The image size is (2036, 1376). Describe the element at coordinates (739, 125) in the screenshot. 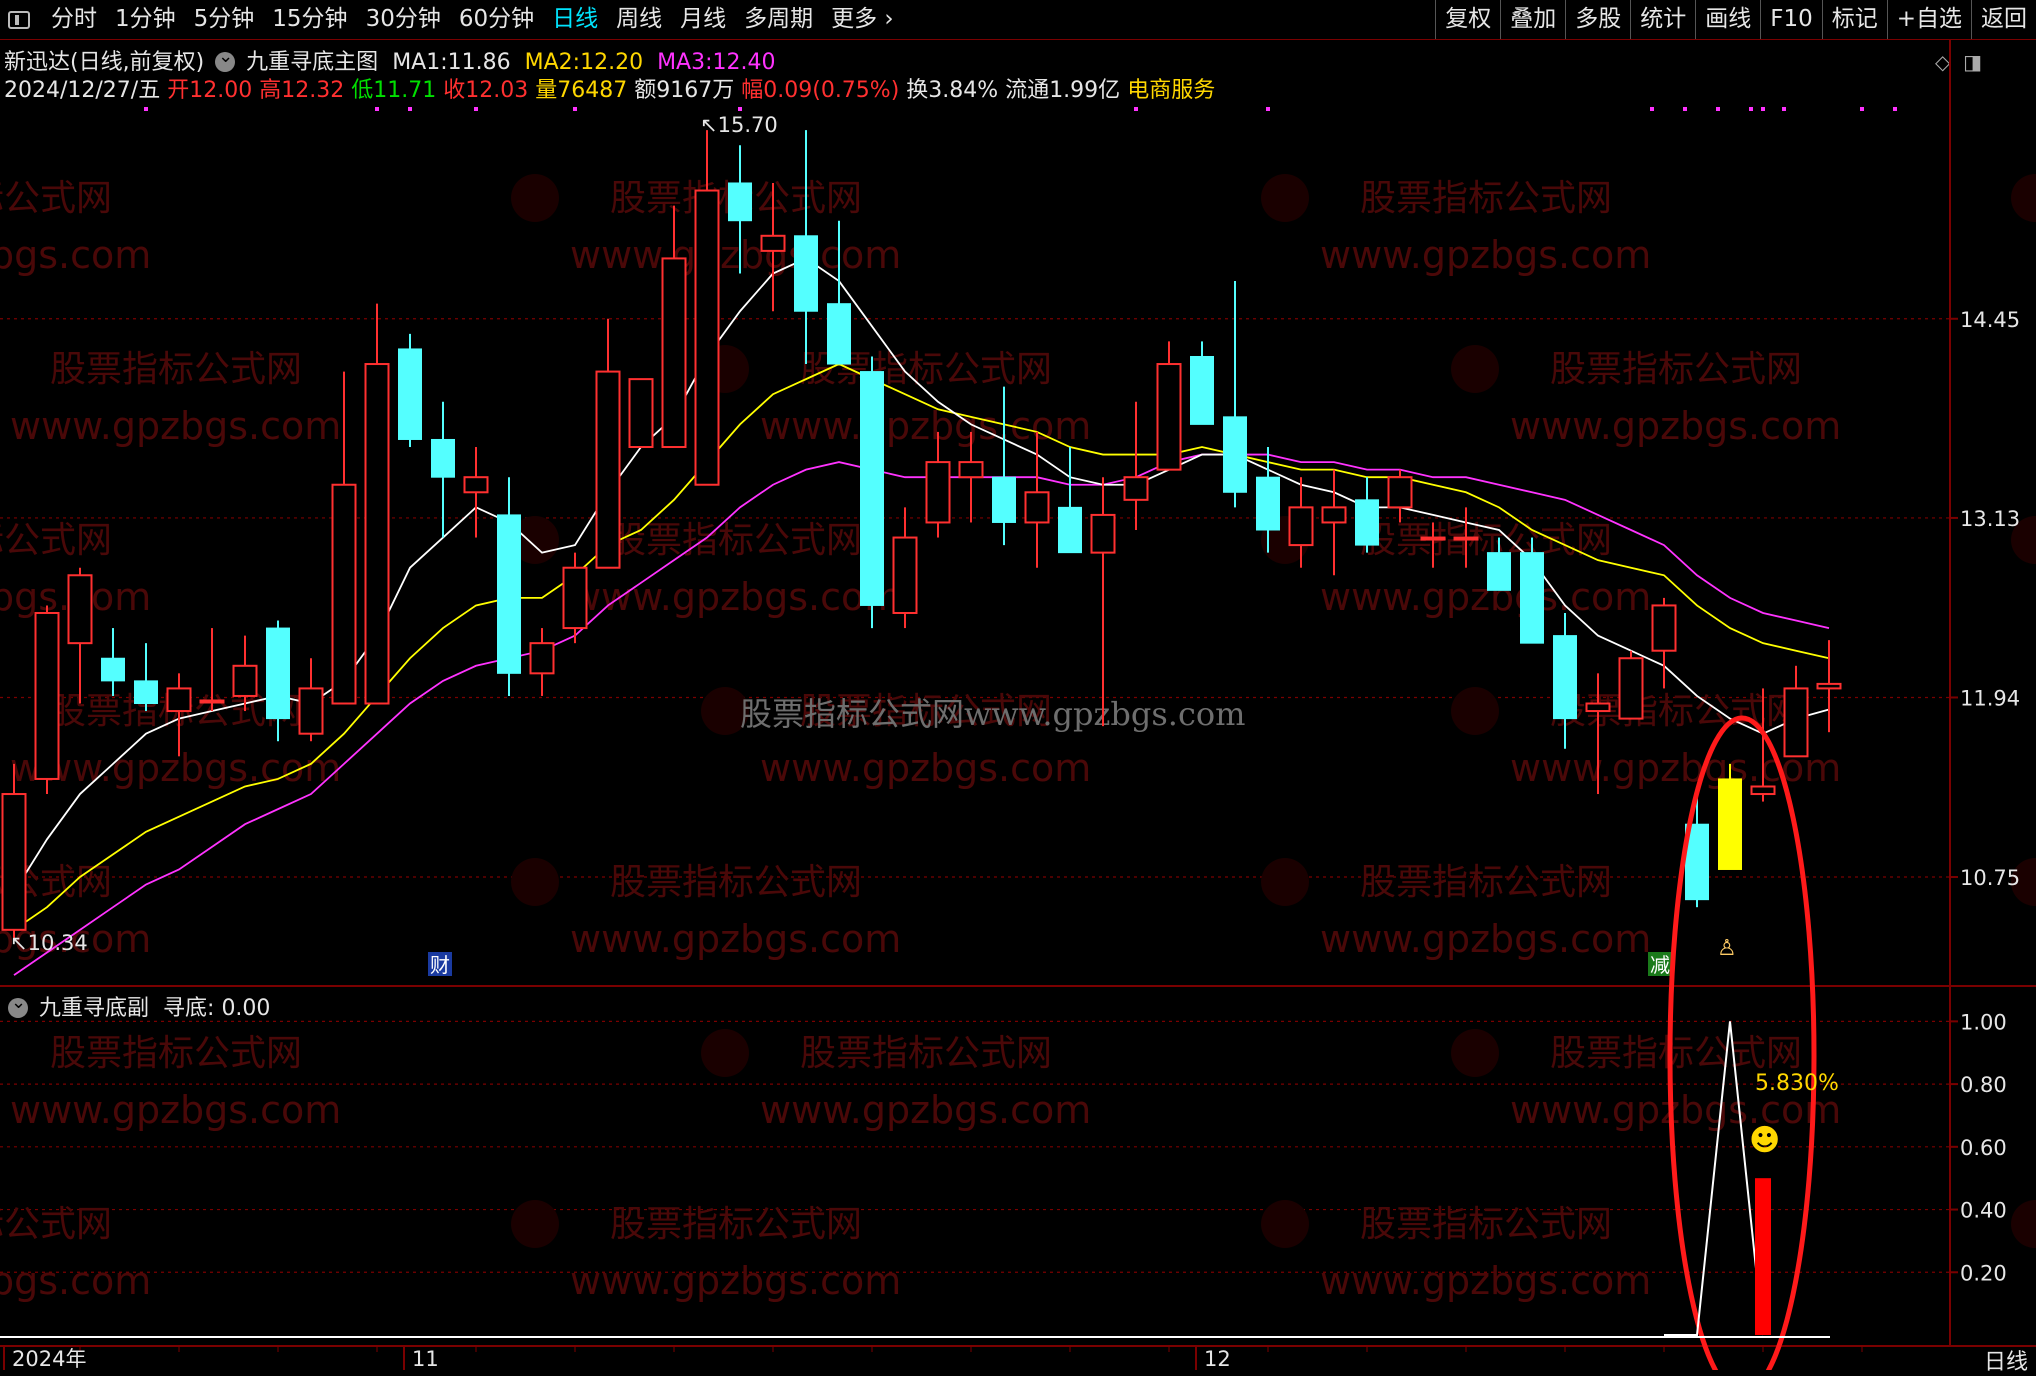

I see `high-price-marker: ↖15.70` at that location.